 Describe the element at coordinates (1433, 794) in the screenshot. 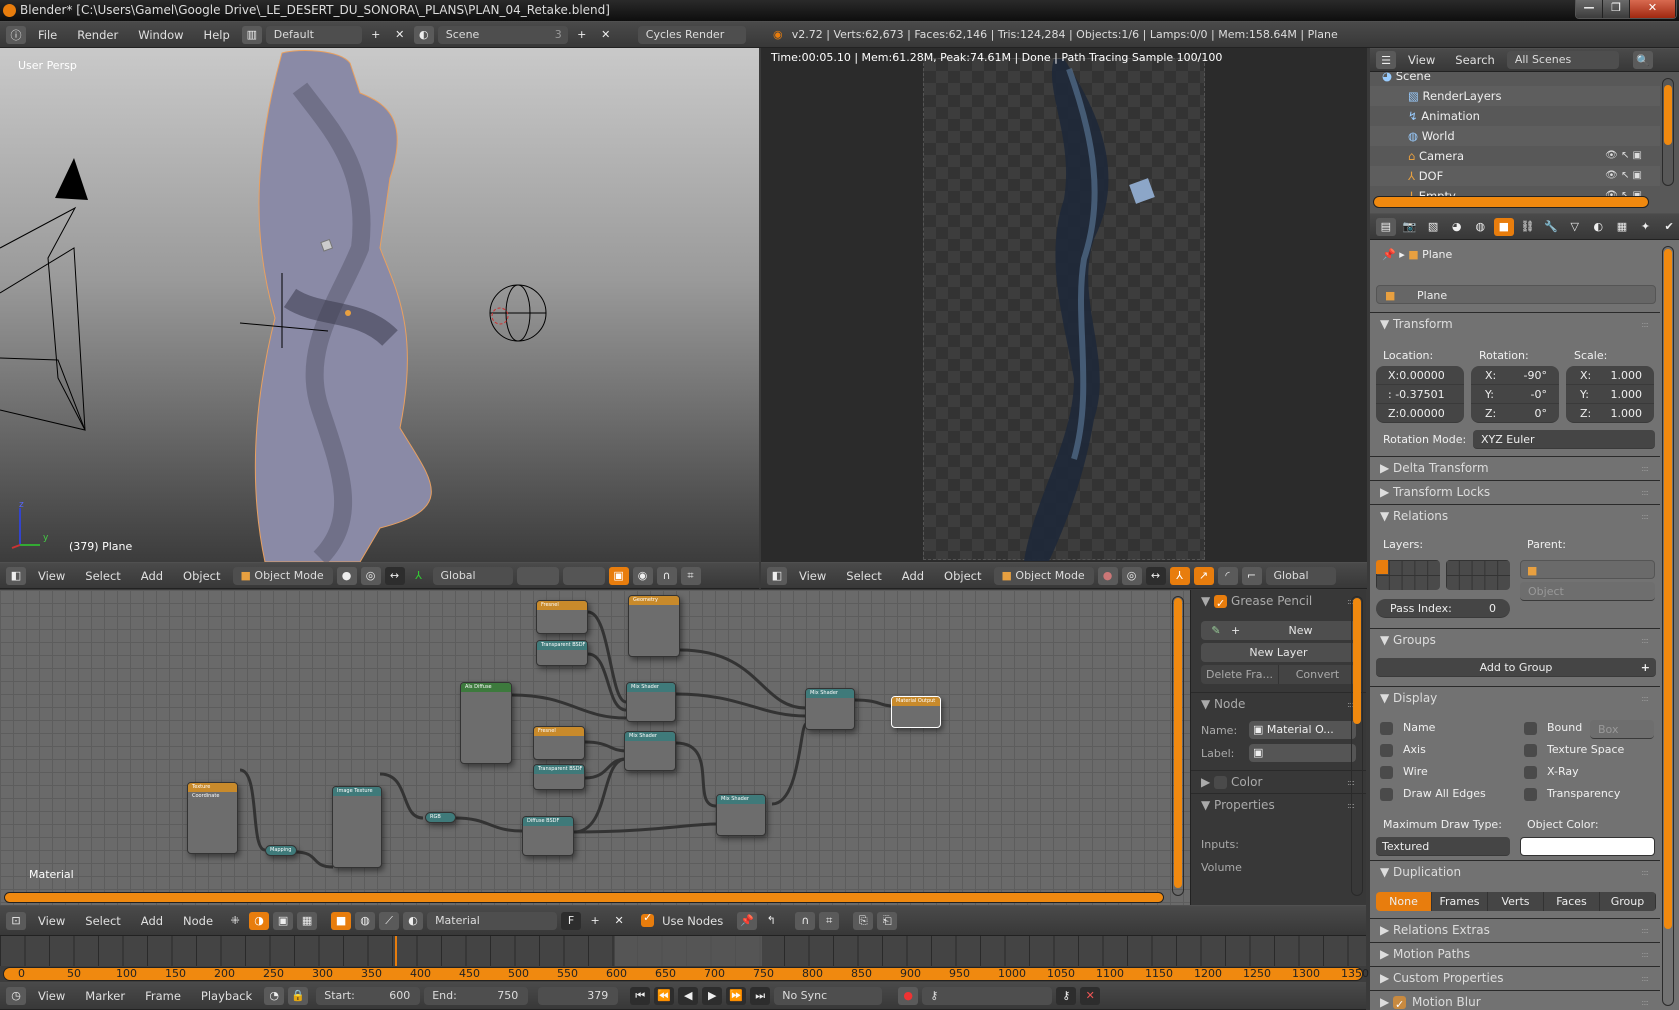

I see `display-checkbox-row: Draw All Edges` at that location.